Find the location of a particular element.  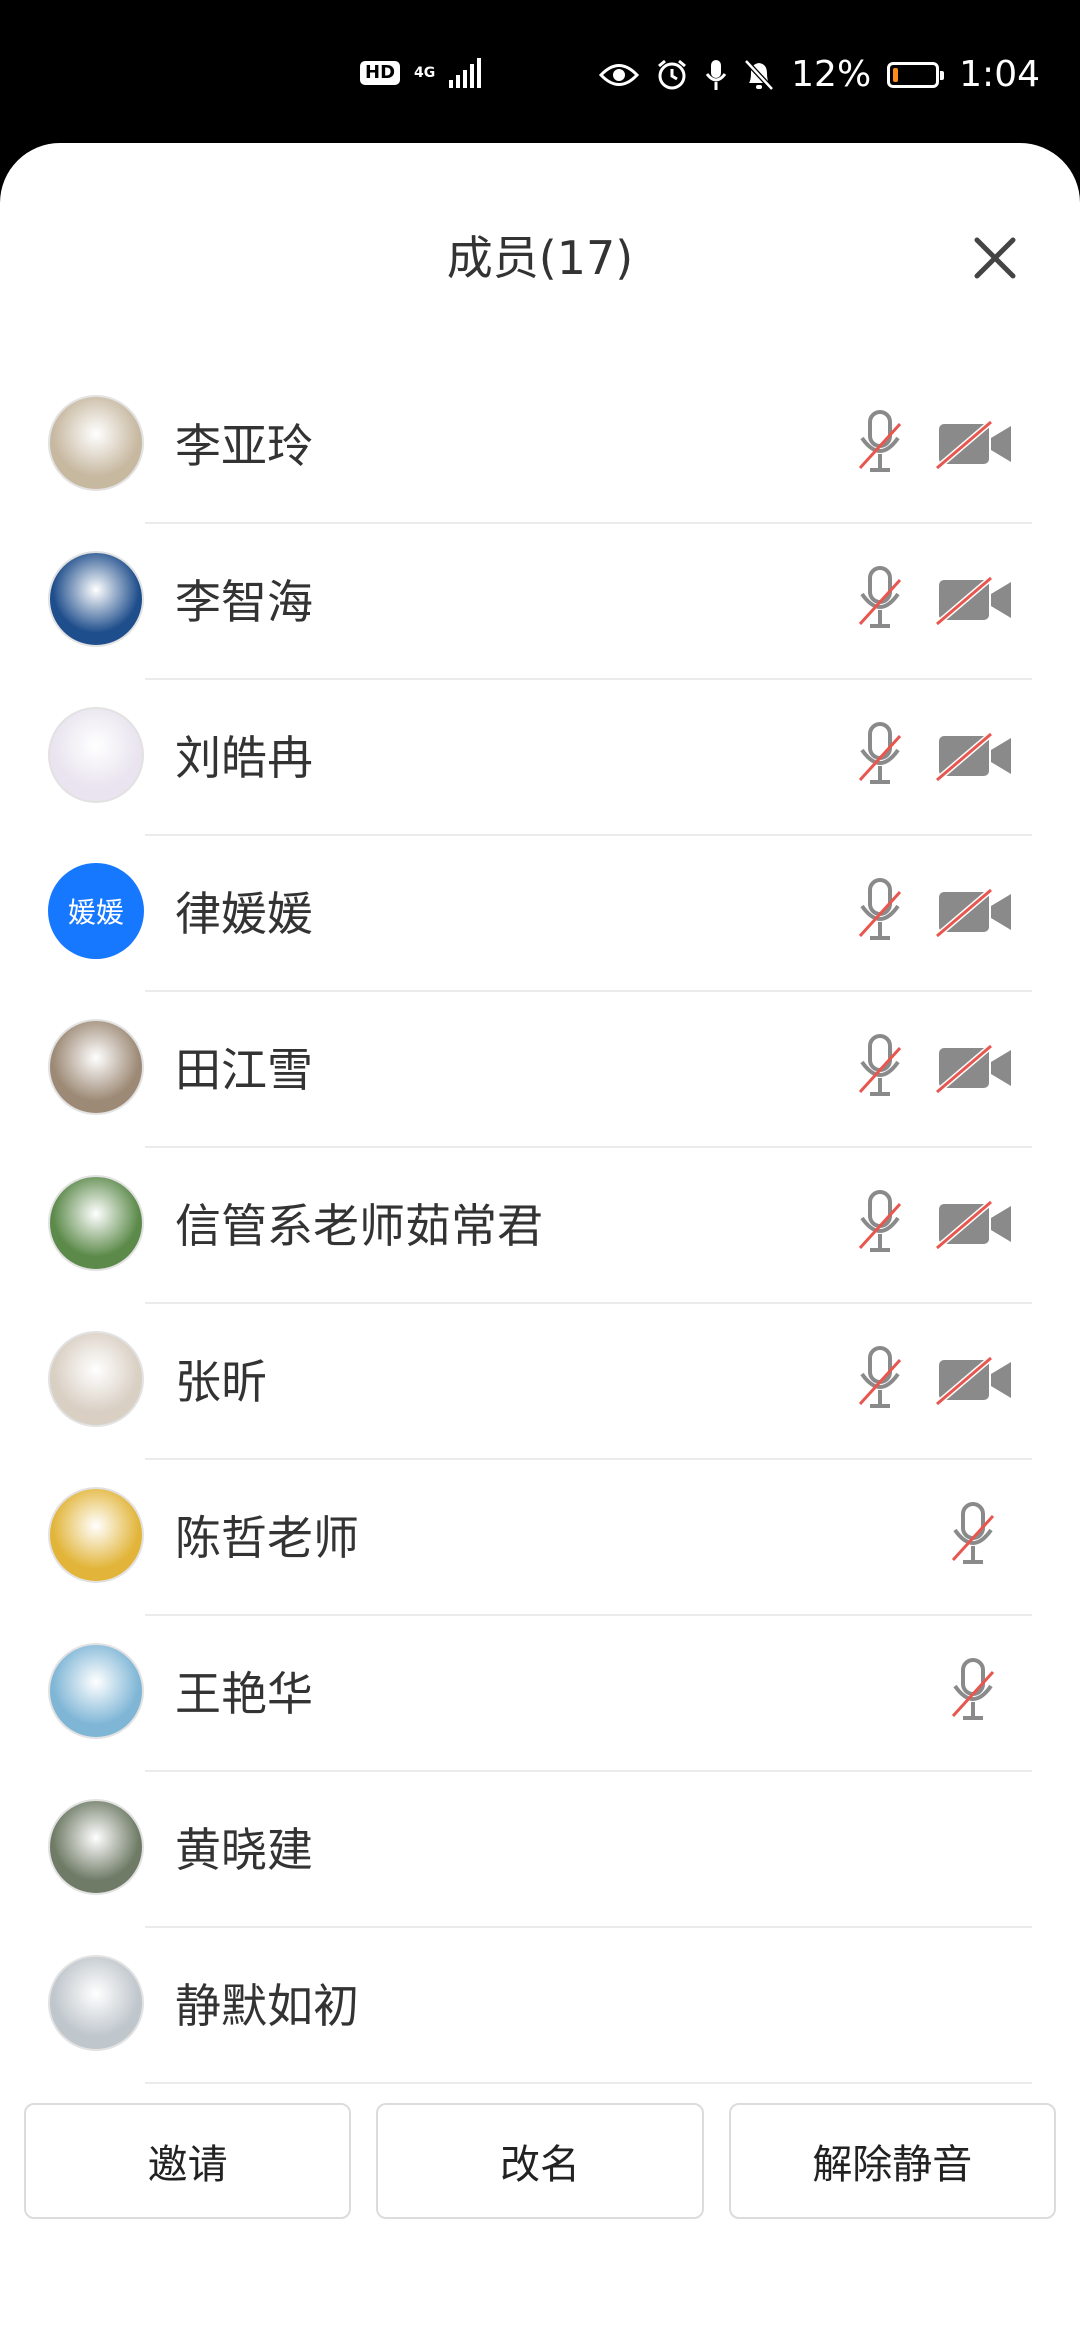

member-row: 李智海 is located at coordinates (540, 602).